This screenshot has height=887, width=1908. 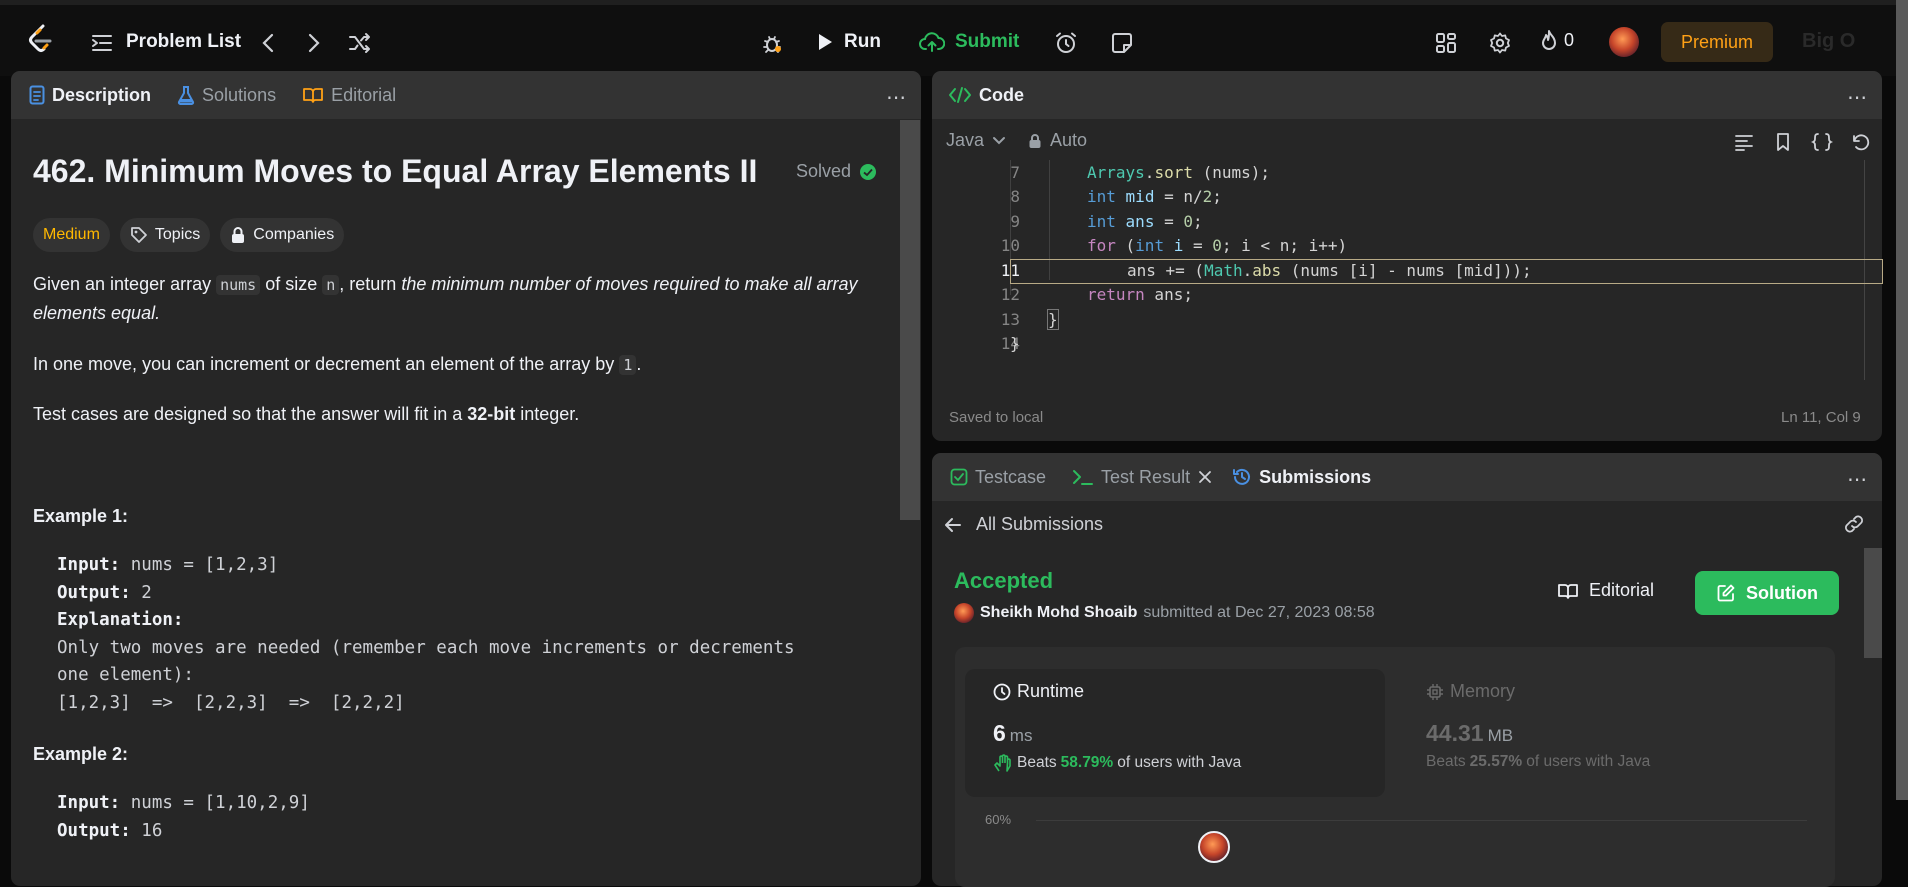 What do you see at coordinates (987, 41) in the screenshot?
I see `submit-label: Submit` at bounding box center [987, 41].